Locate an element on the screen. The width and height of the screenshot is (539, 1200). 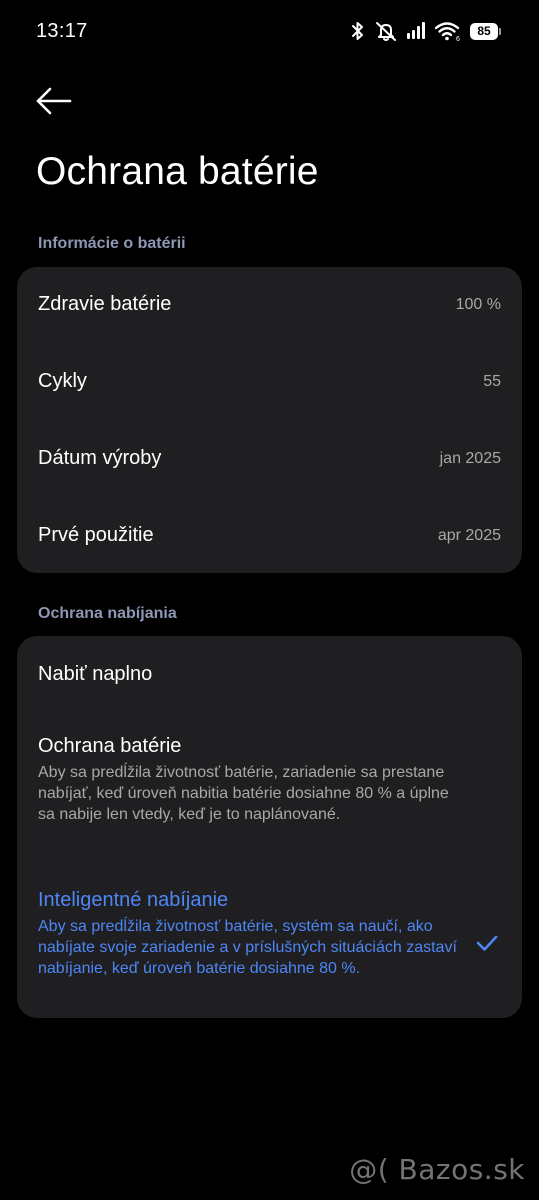
status-icons: 6 85 is located at coordinates (425, 31).